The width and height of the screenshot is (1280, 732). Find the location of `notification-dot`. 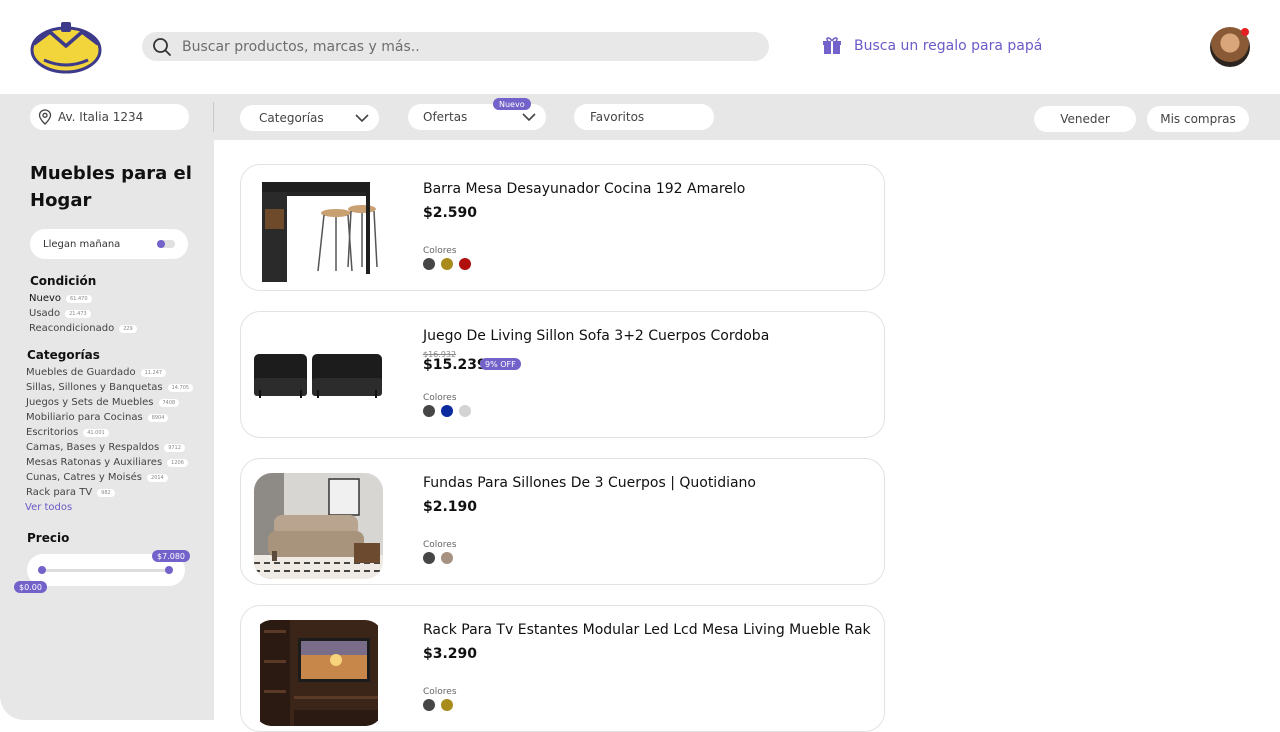

notification-dot is located at coordinates (1245, 32).